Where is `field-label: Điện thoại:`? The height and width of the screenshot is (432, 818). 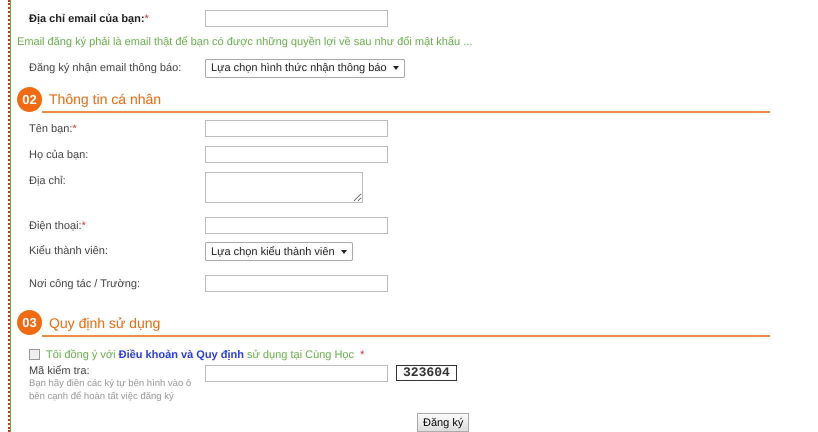 field-label: Điện thoại: is located at coordinates (55, 226).